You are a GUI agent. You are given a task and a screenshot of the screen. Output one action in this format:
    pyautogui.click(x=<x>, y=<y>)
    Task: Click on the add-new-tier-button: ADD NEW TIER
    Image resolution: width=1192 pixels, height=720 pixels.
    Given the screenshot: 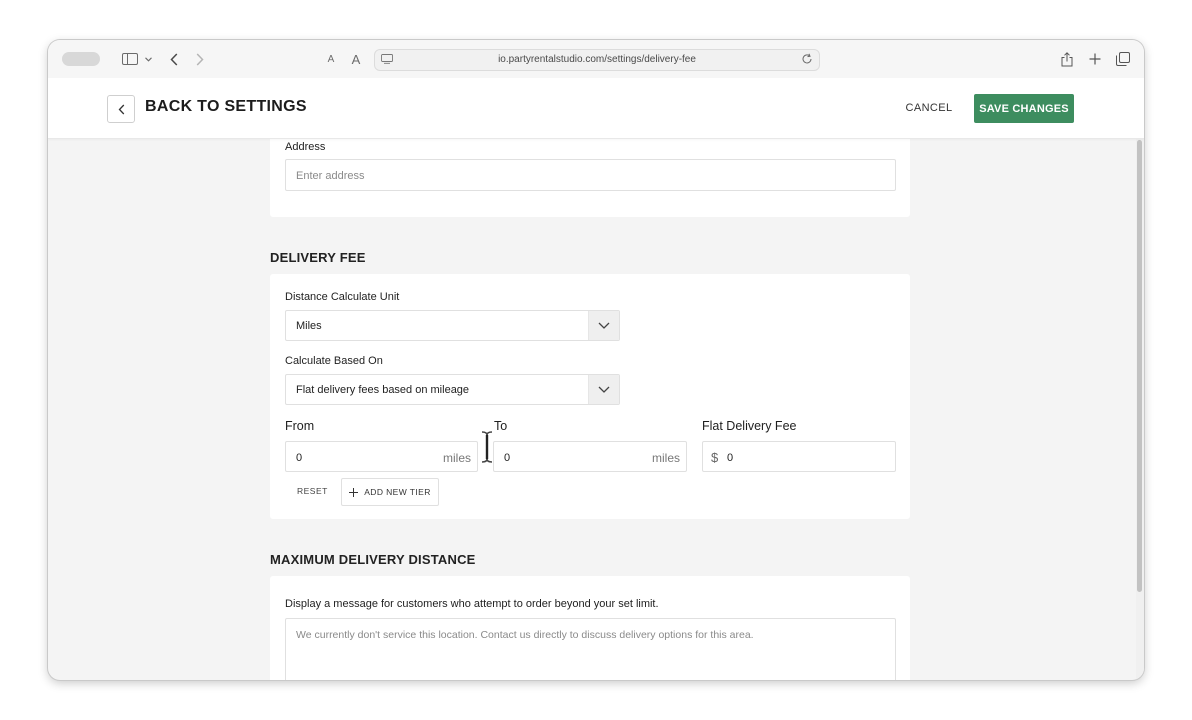 What is the action you would take?
    pyautogui.click(x=390, y=492)
    